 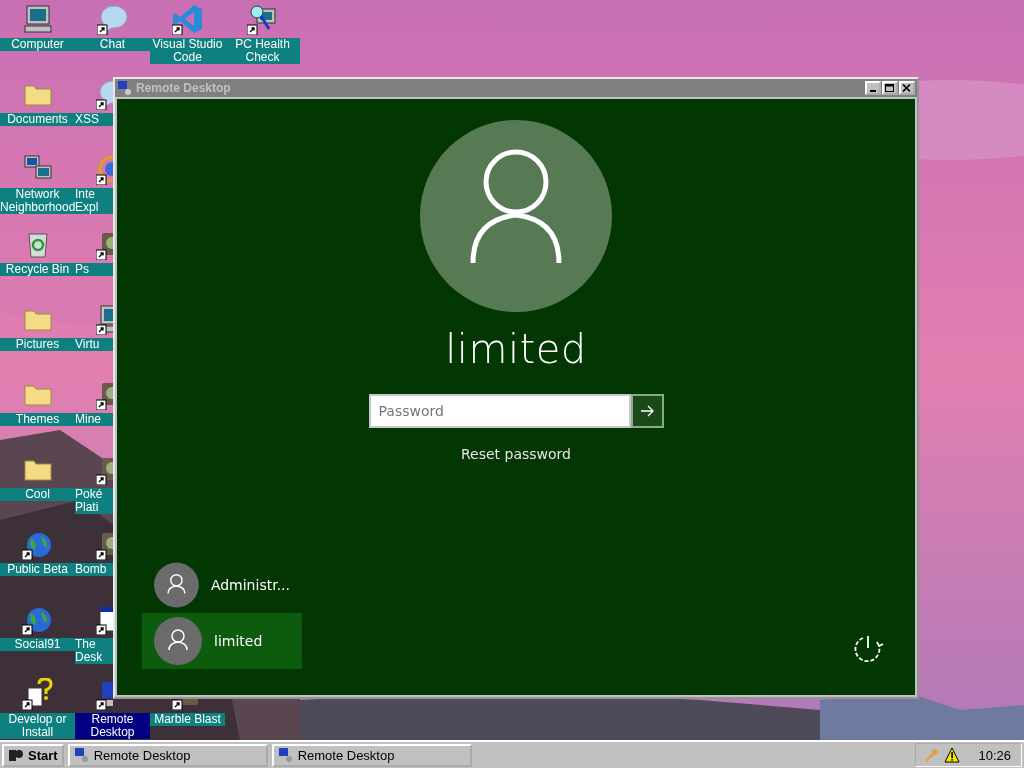 I want to click on maximize-button, so click(x=890, y=88).